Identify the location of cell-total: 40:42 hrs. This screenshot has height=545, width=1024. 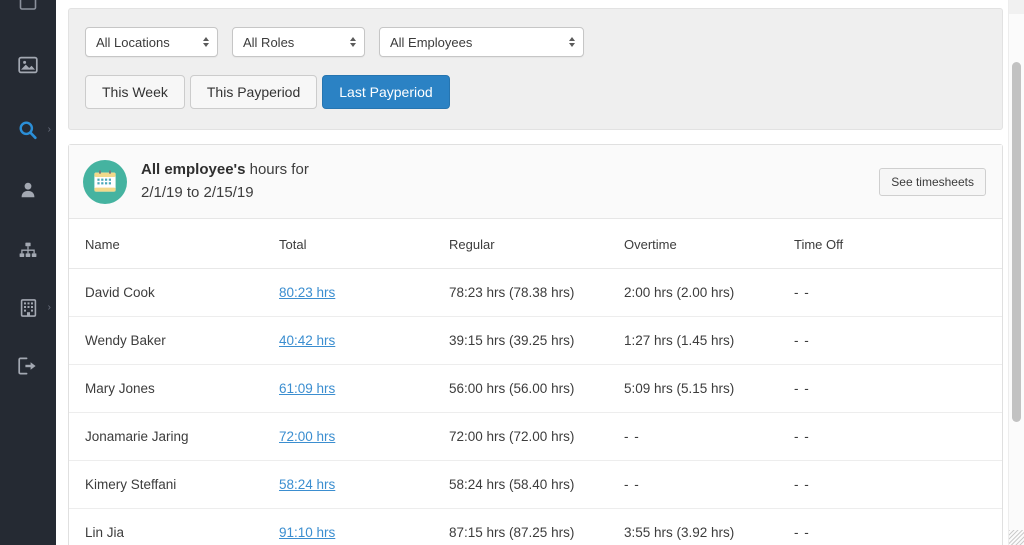
(364, 340).